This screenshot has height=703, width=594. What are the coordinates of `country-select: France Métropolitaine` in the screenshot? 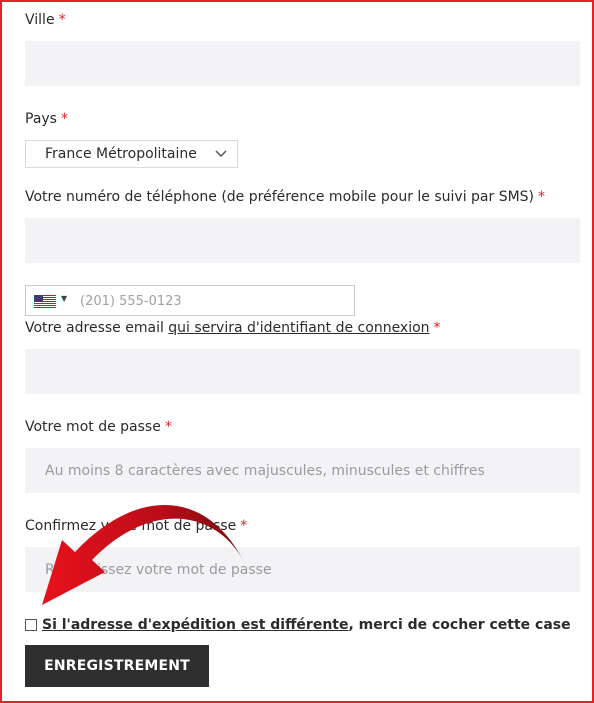 It's located at (131, 154).